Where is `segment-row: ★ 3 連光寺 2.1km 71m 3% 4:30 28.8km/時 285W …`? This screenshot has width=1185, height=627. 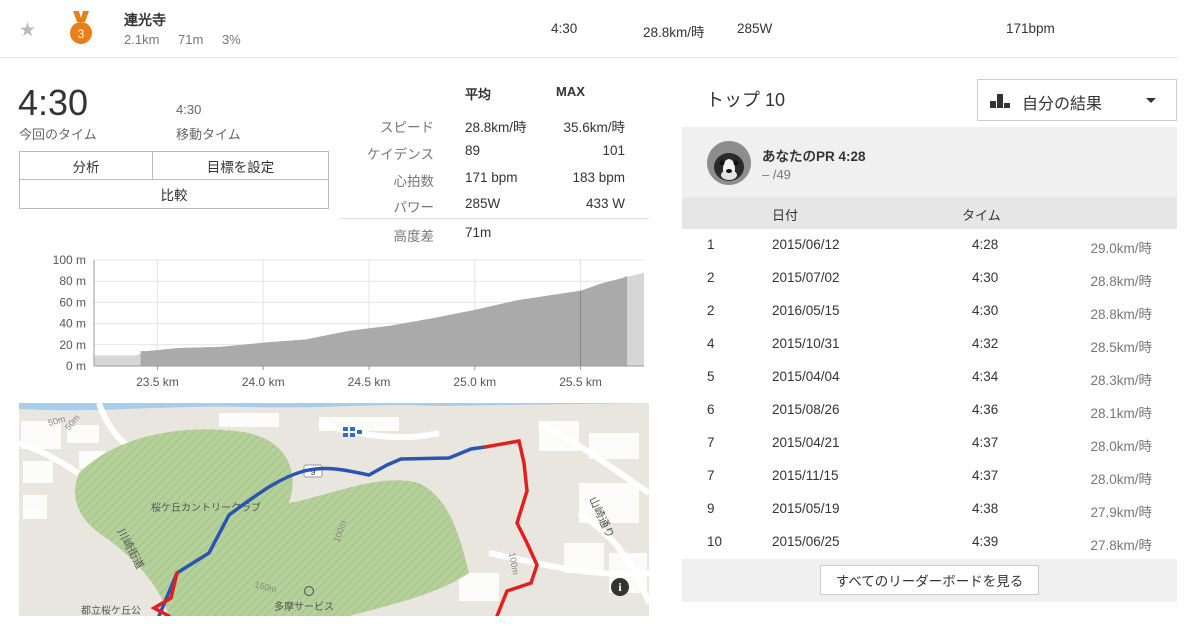 segment-row: ★ 3 連光寺 2.1km 71m 3% 4:30 28.8km/時 285W … is located at coordinates (589, 29).